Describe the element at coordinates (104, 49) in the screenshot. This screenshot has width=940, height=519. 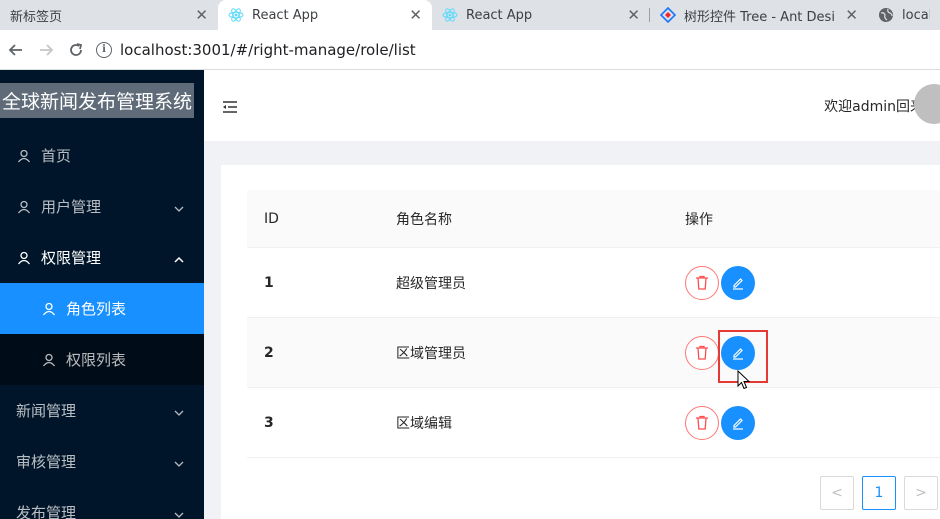
I see `info-icon: i` at that location.